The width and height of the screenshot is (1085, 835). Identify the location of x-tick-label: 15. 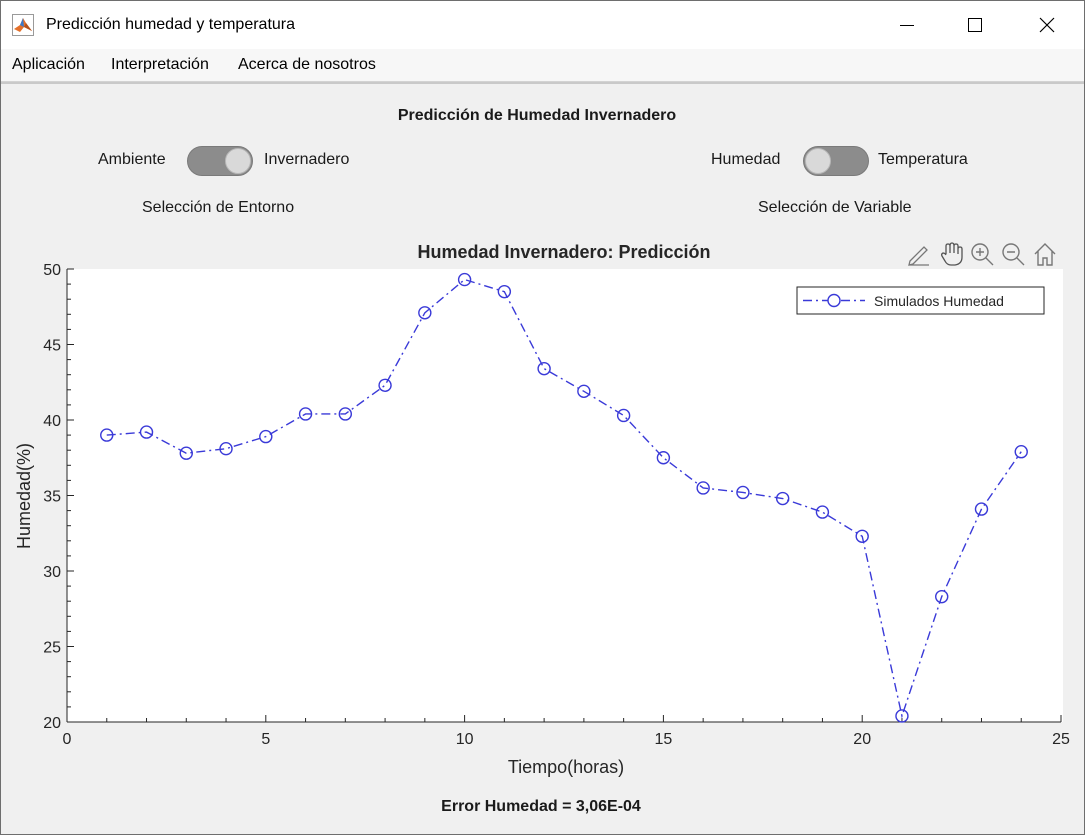
(664, 739).